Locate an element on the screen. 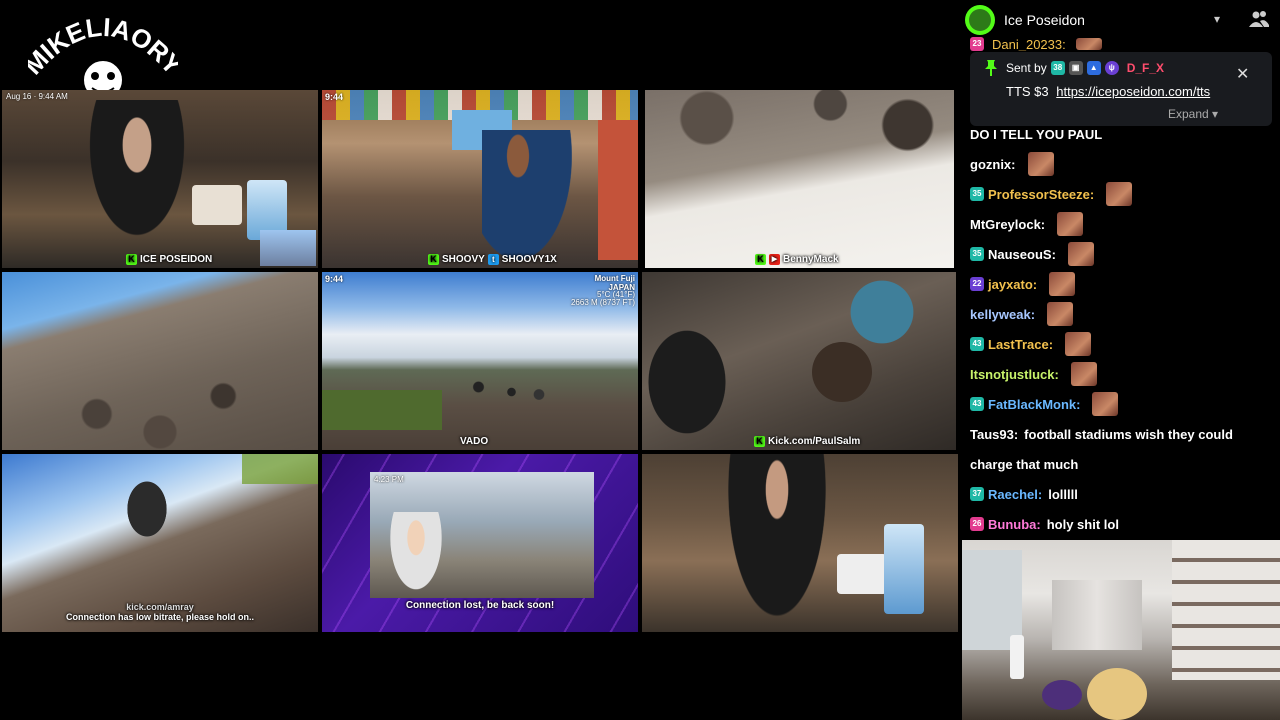 The height and width of the screenshot is (720, 1280). pinned-message-text: TTS $3 https://iceposeidon.com/tts is located at coordinates (1108, 91).